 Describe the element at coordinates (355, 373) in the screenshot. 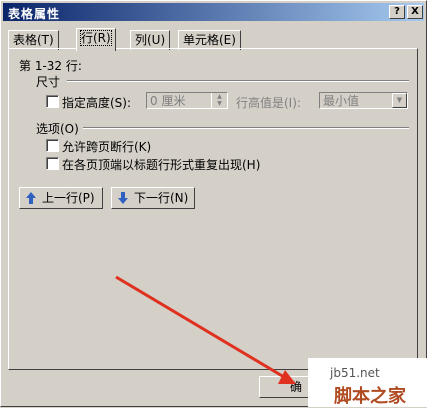

I see `watermark-site: jb51.net` at that location.